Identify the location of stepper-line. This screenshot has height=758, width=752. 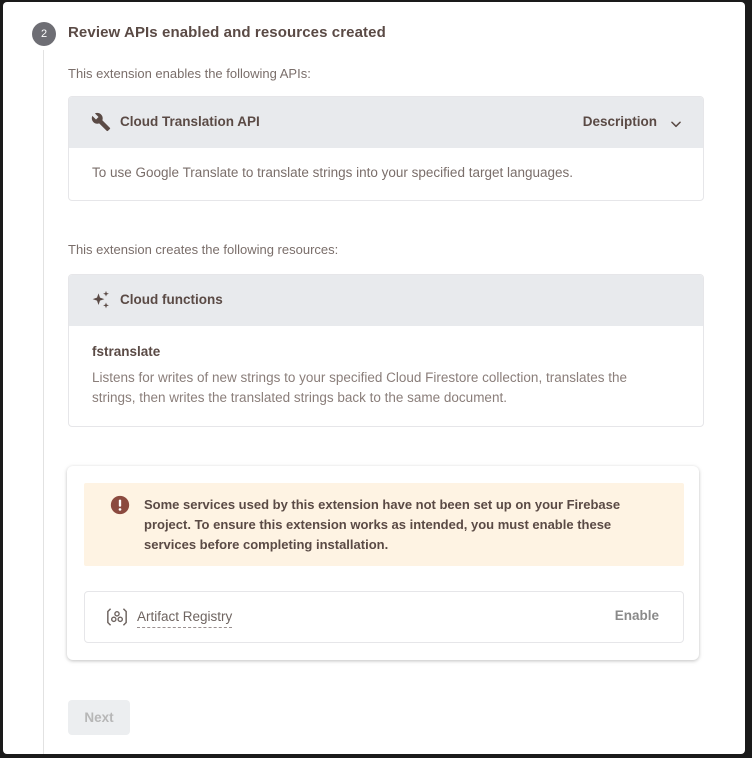
(43, 402).